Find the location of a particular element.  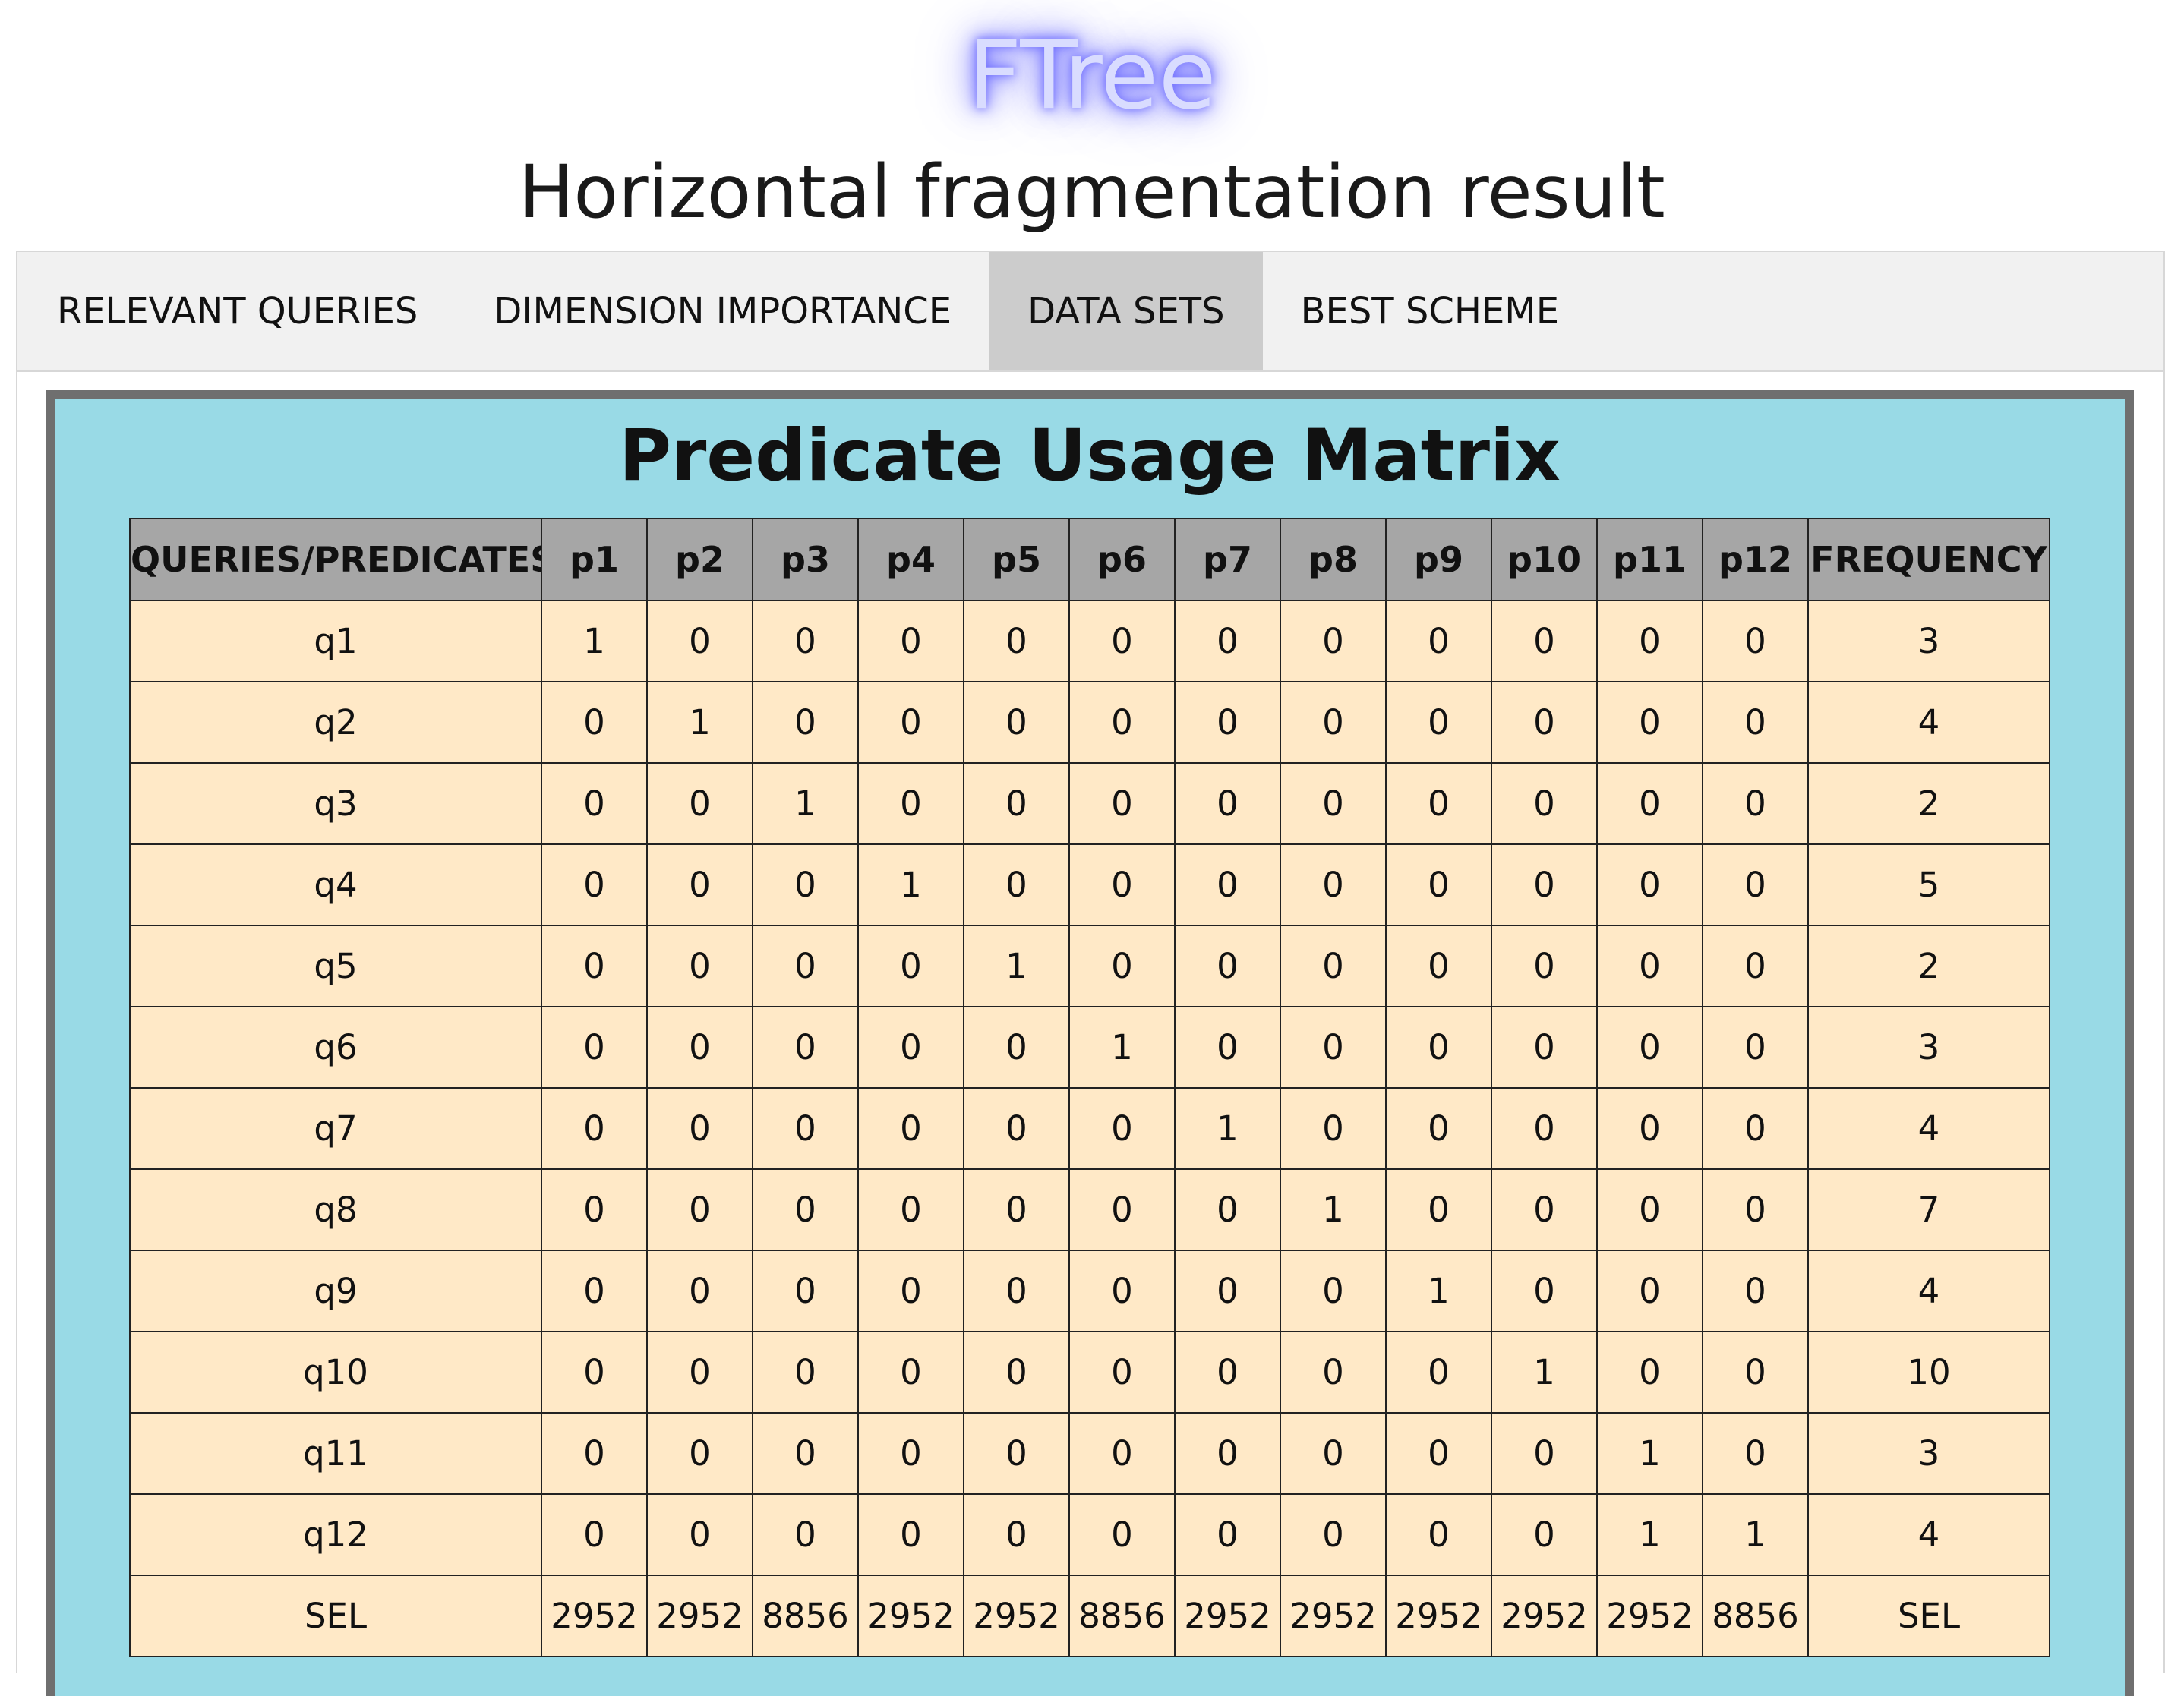

row-label-cell: q1 is located at coordinates (335, 641).